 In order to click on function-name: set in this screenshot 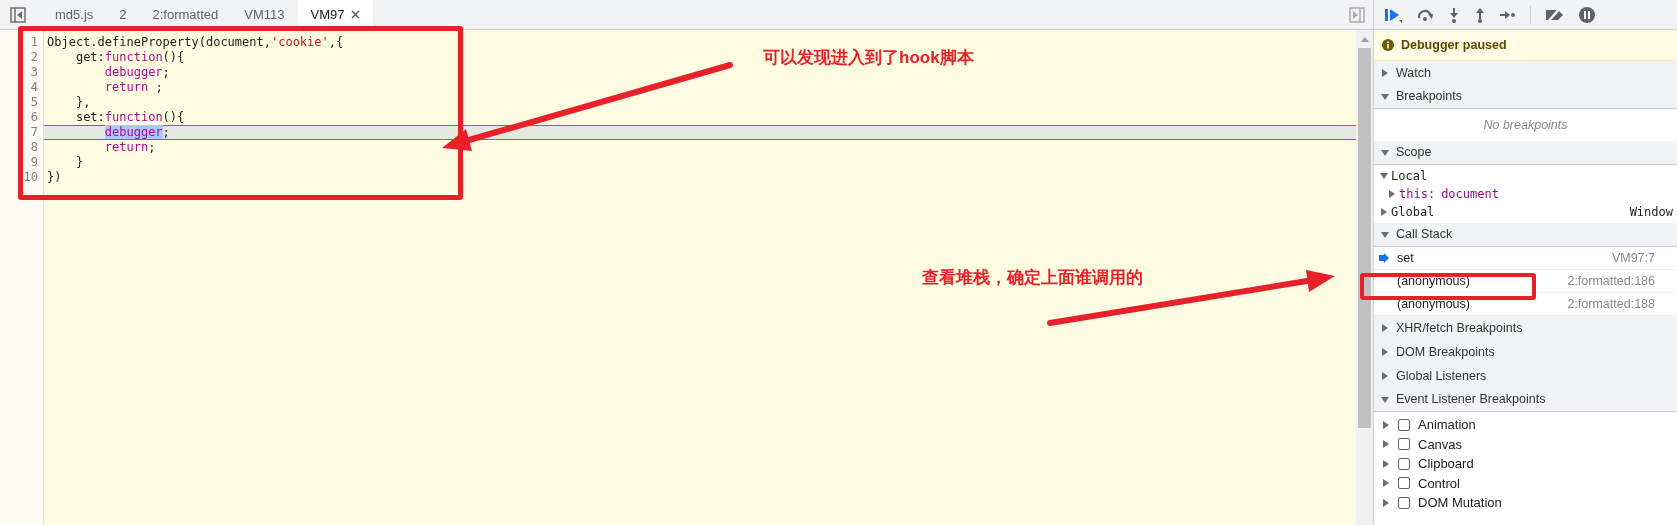, I will do `click(1405, 258)`.